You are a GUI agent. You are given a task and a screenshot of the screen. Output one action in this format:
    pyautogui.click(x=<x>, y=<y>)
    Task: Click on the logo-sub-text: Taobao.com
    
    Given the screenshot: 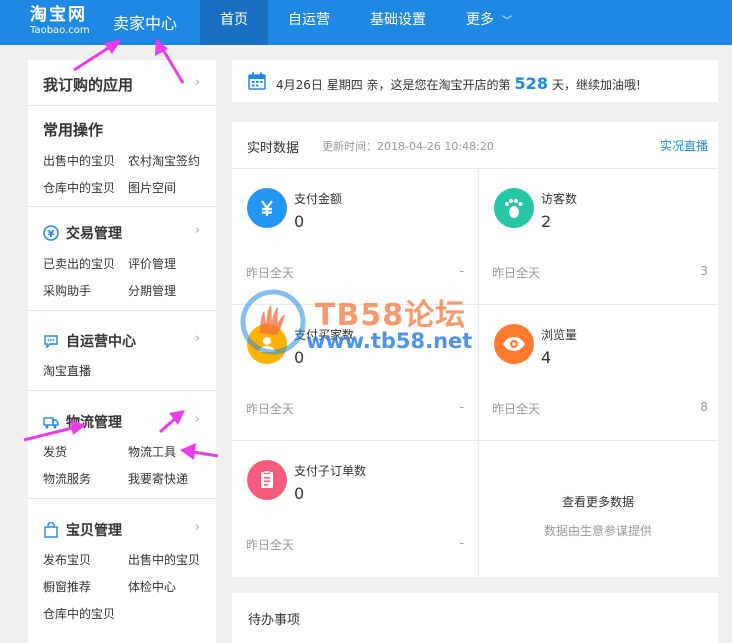 What is the action you would take?
    pyautogui.click(x=60, y=30)
    